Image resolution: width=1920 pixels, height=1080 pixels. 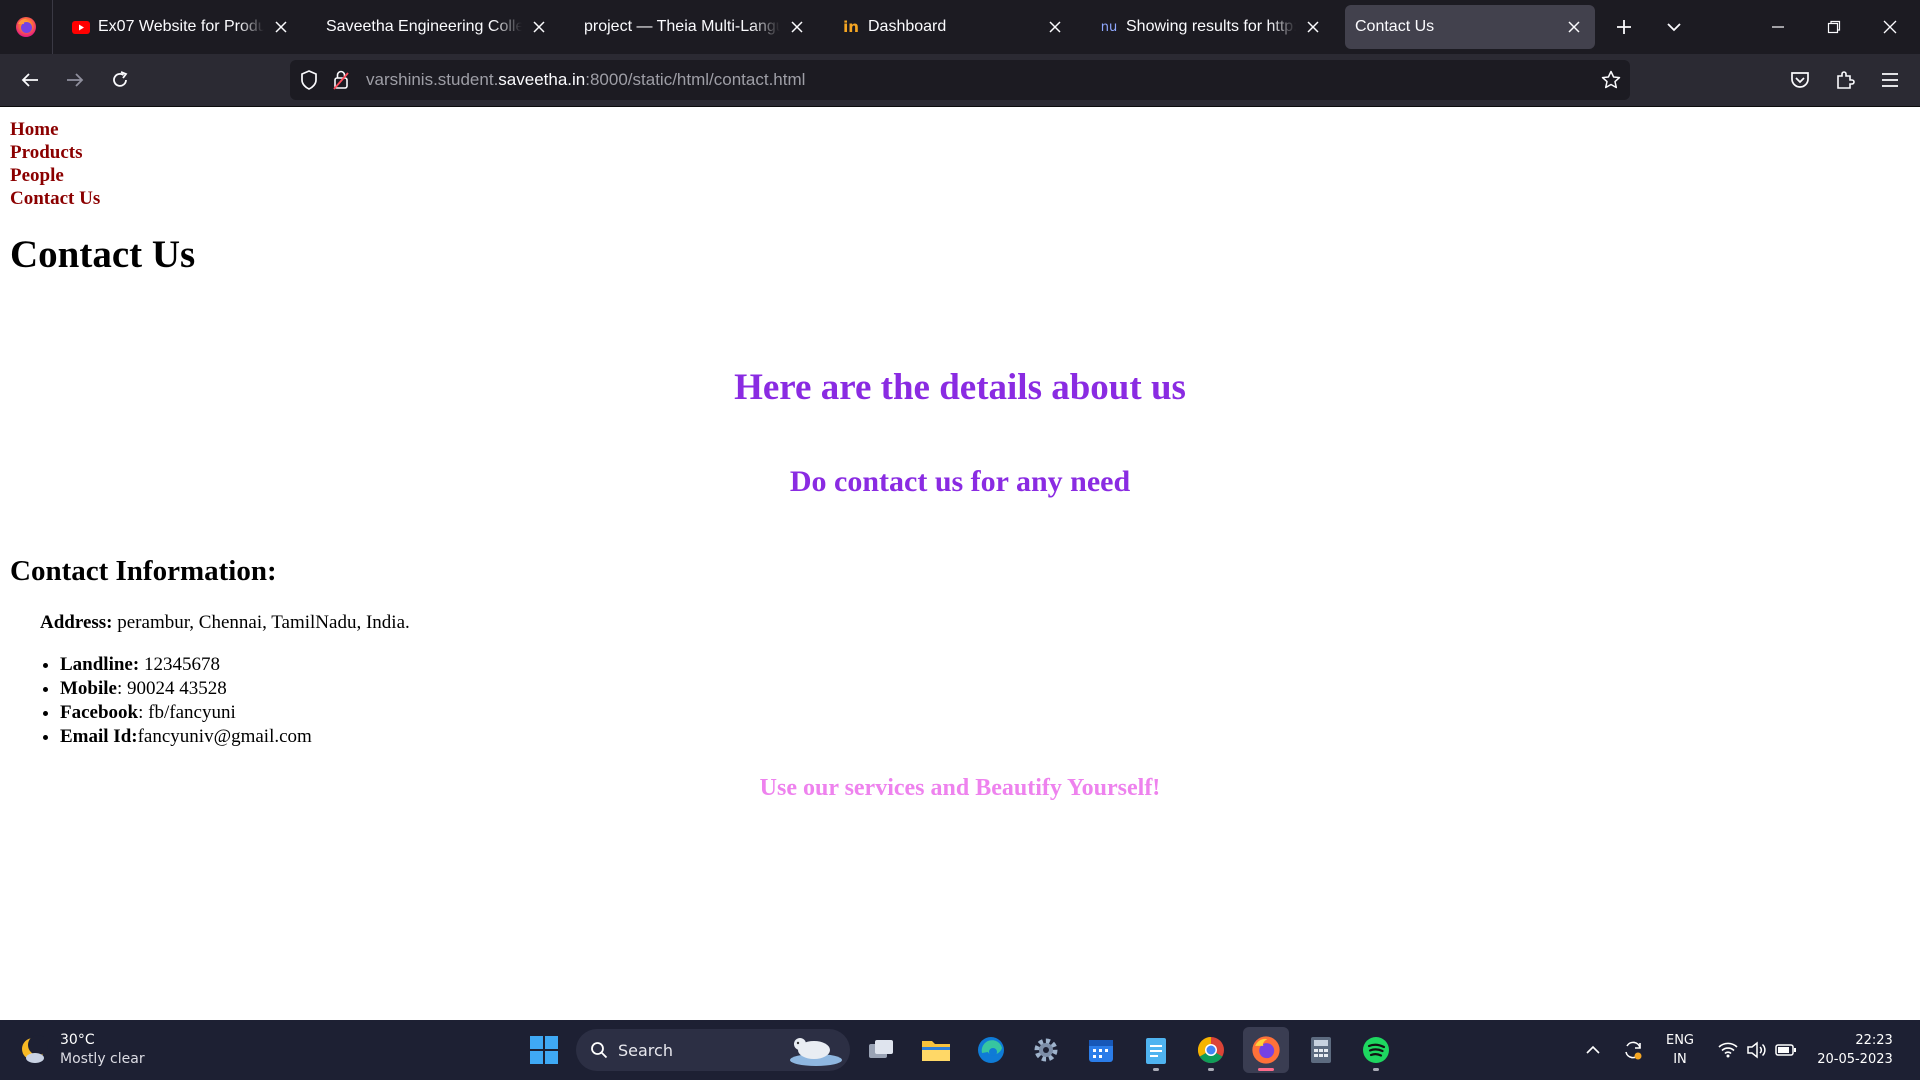 I want to click on tab-title: Showing results for http://varshinis, so click(x=1211, y=26).